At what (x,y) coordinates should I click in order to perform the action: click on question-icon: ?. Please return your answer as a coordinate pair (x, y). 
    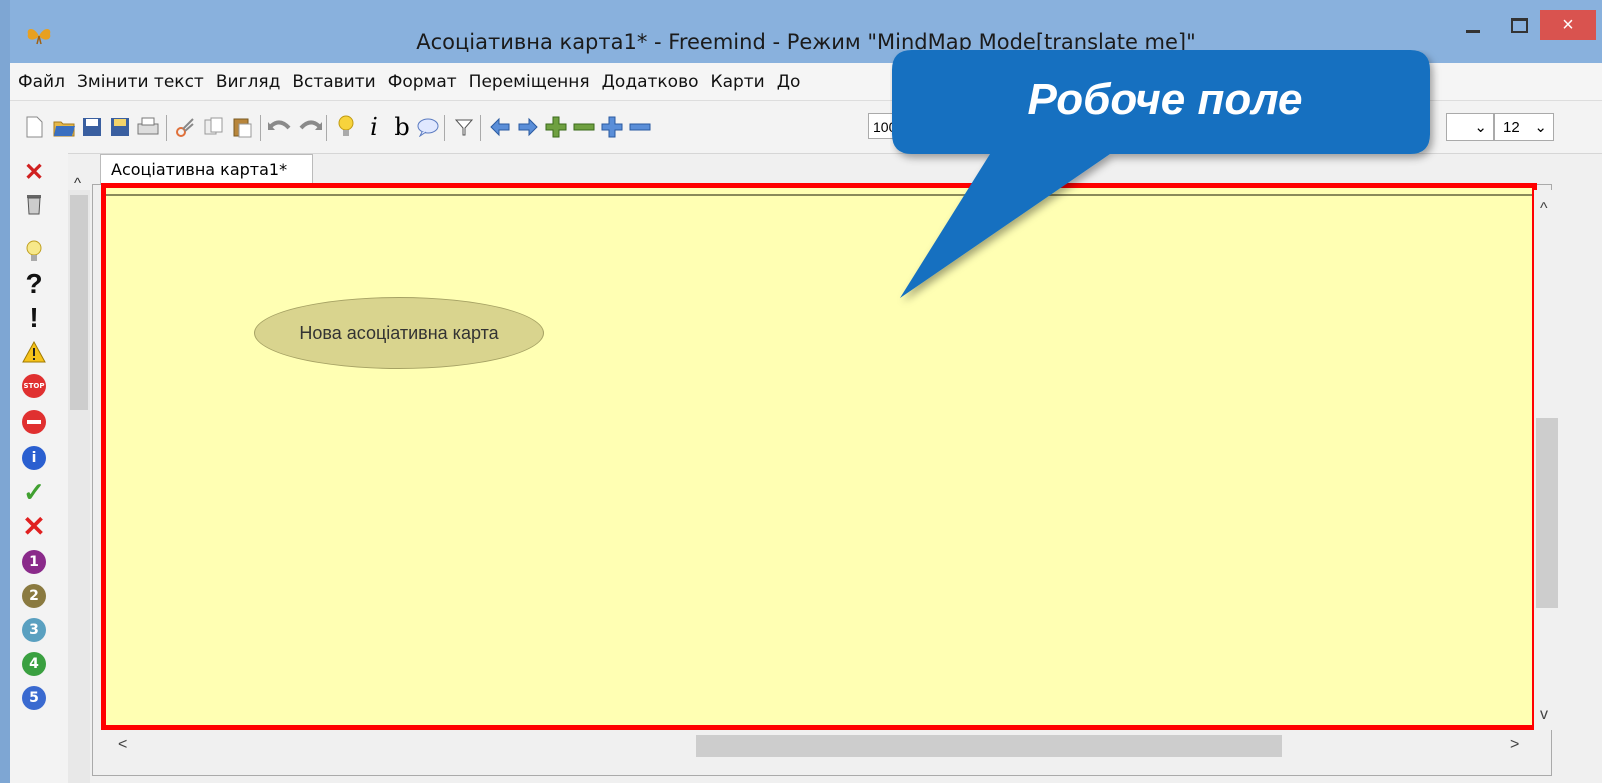
    Looking at the image, I should click on (34, 283).